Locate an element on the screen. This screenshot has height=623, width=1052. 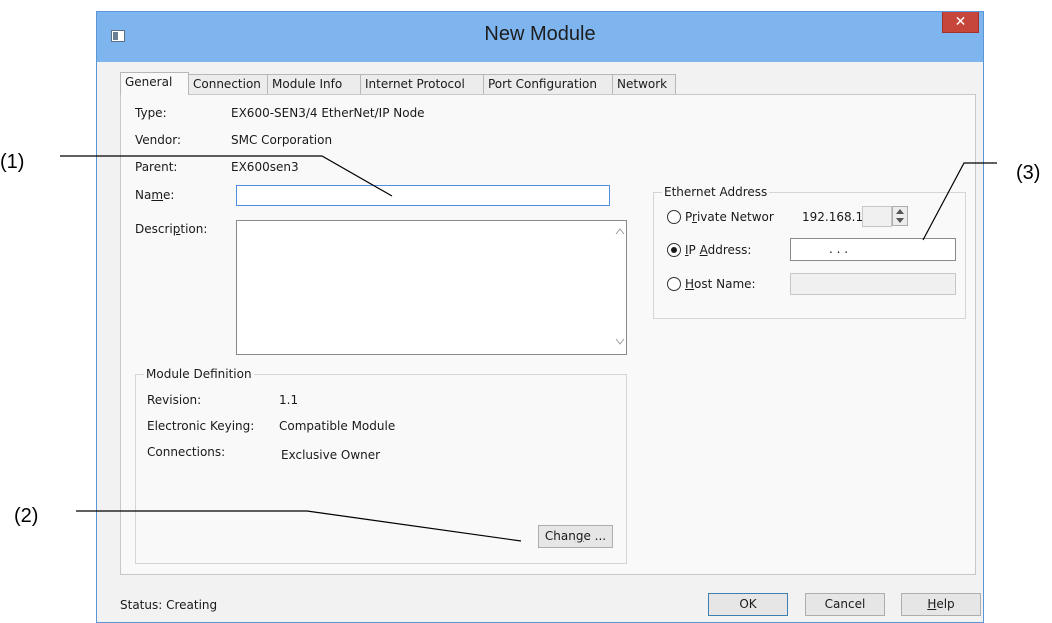
title-bar: New Module ✕ is located at coordinates (540, 37).